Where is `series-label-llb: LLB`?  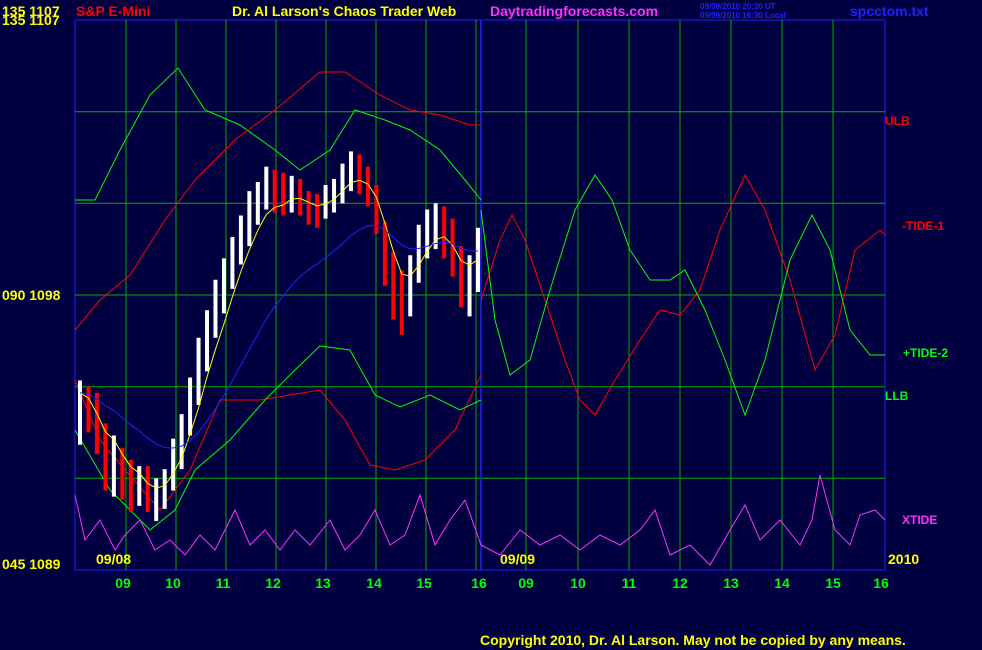
series-label-llb: LLB is located at coordinates (897, 396).